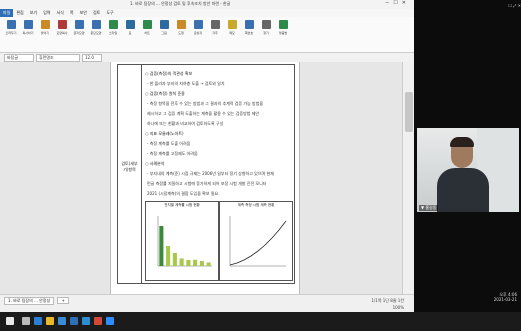 The image size is (521, 331). I want to click on ribbon-button: 문단모양, so click(96, 27).